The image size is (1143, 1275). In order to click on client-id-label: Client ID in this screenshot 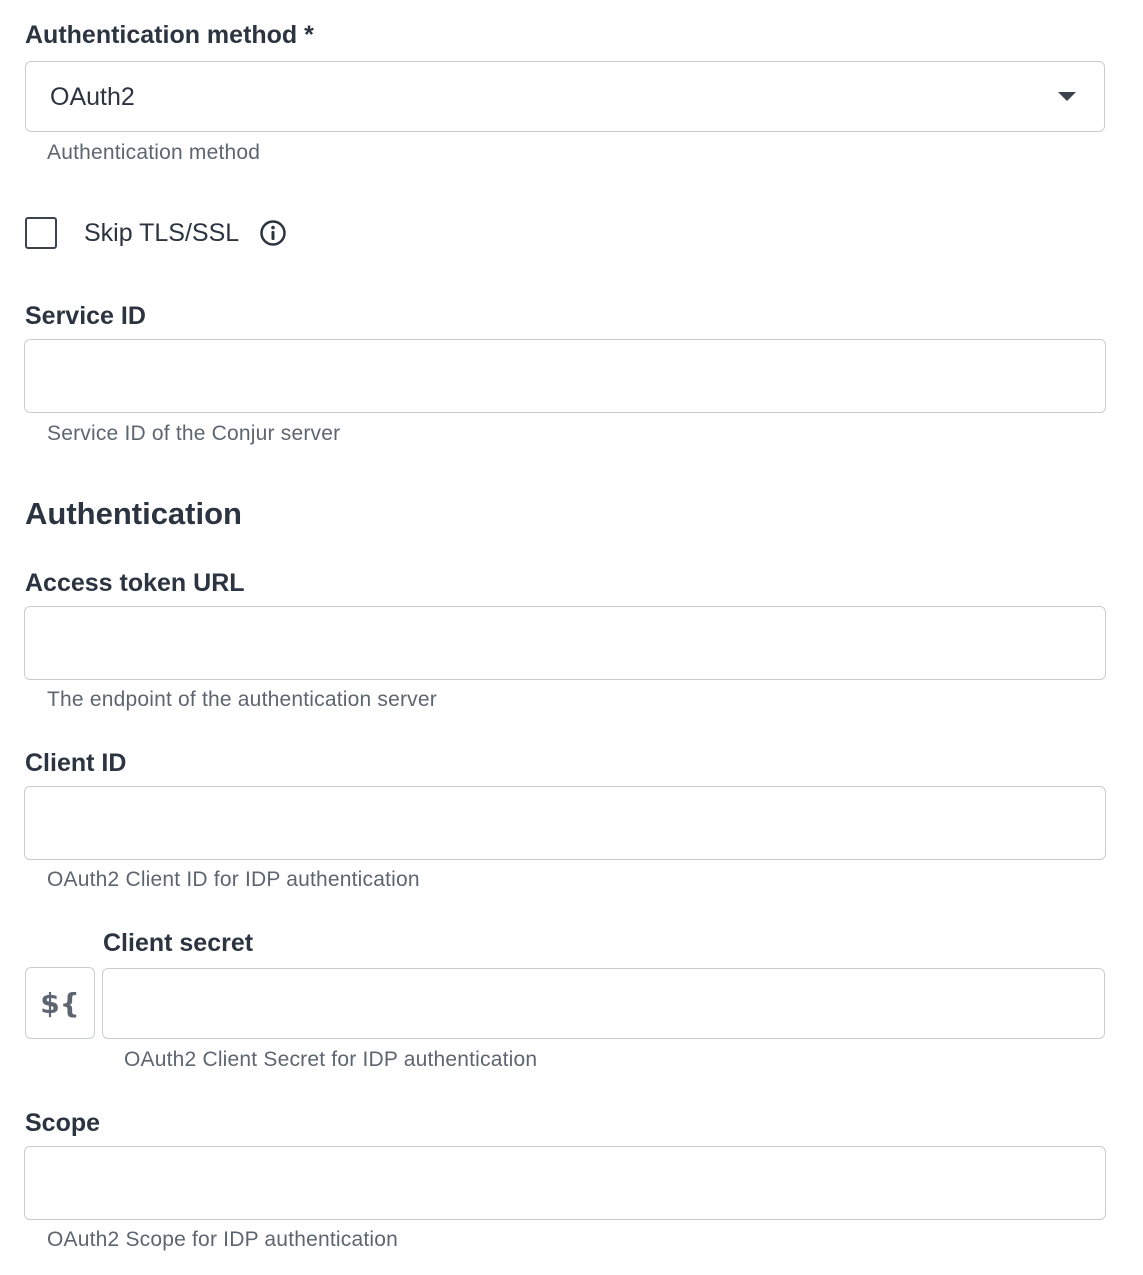, I will do `click(76, 763)`.